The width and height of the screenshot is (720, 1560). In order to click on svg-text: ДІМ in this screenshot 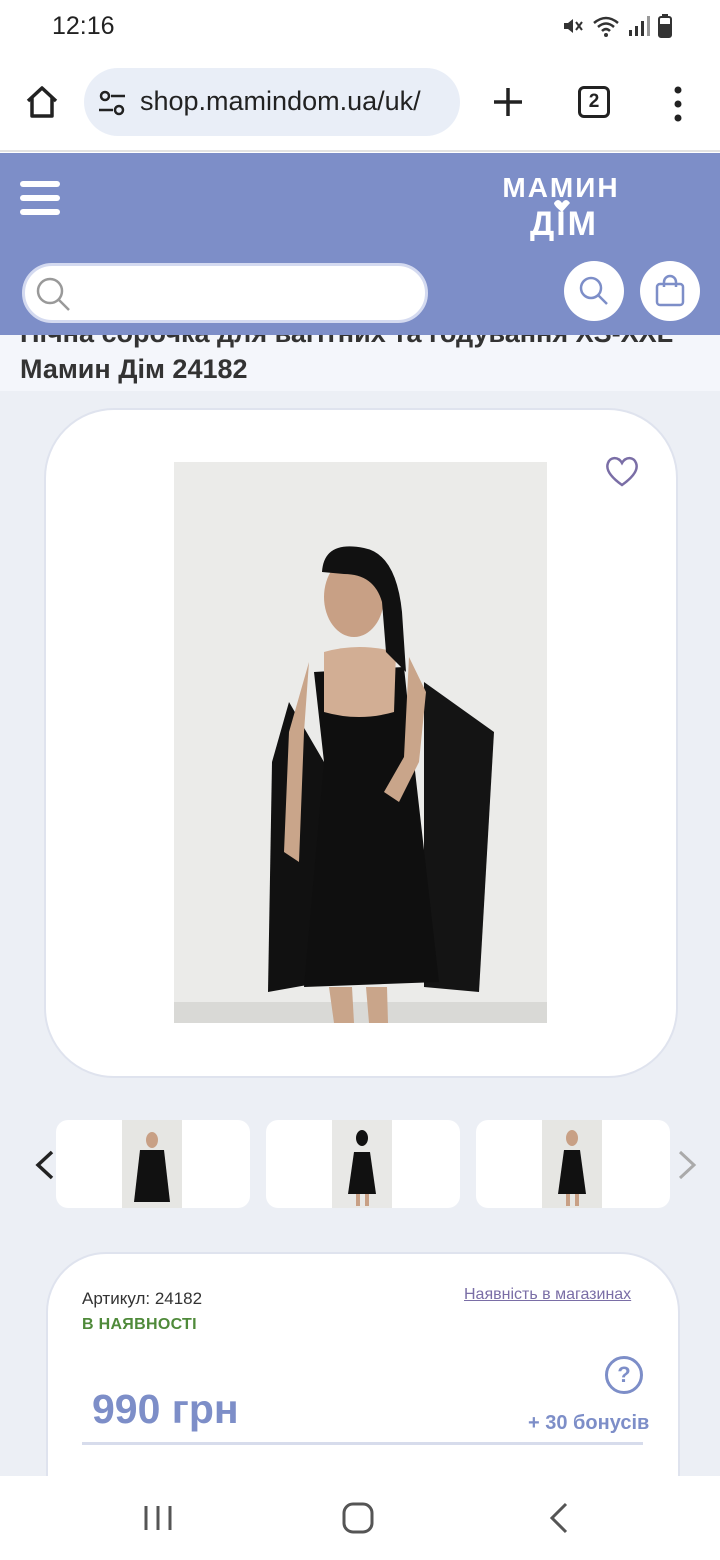, I will do `click(564, 223)`.